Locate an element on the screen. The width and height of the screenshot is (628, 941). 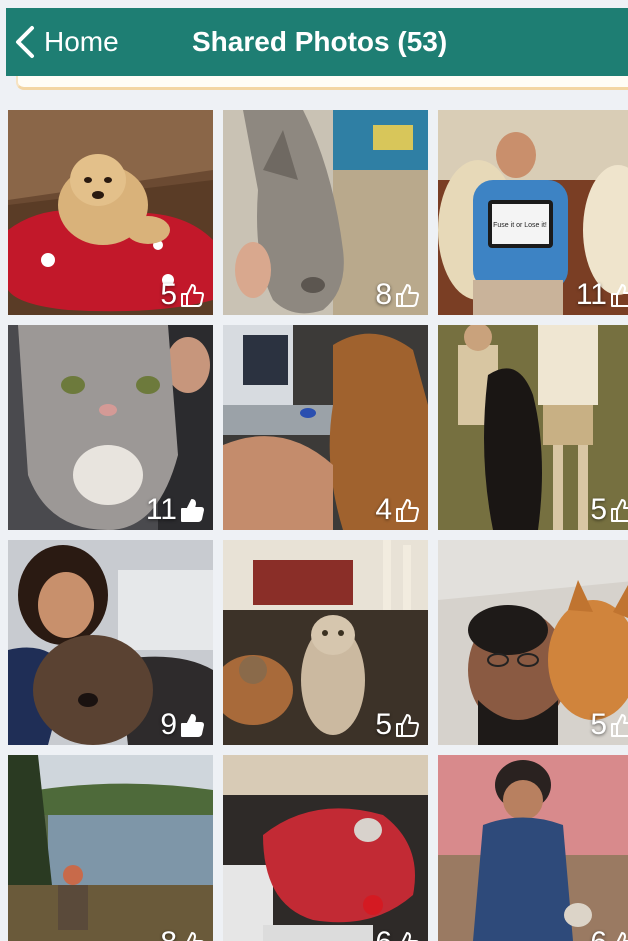
photo-tile: 9 is located at coordinates (110, 642).